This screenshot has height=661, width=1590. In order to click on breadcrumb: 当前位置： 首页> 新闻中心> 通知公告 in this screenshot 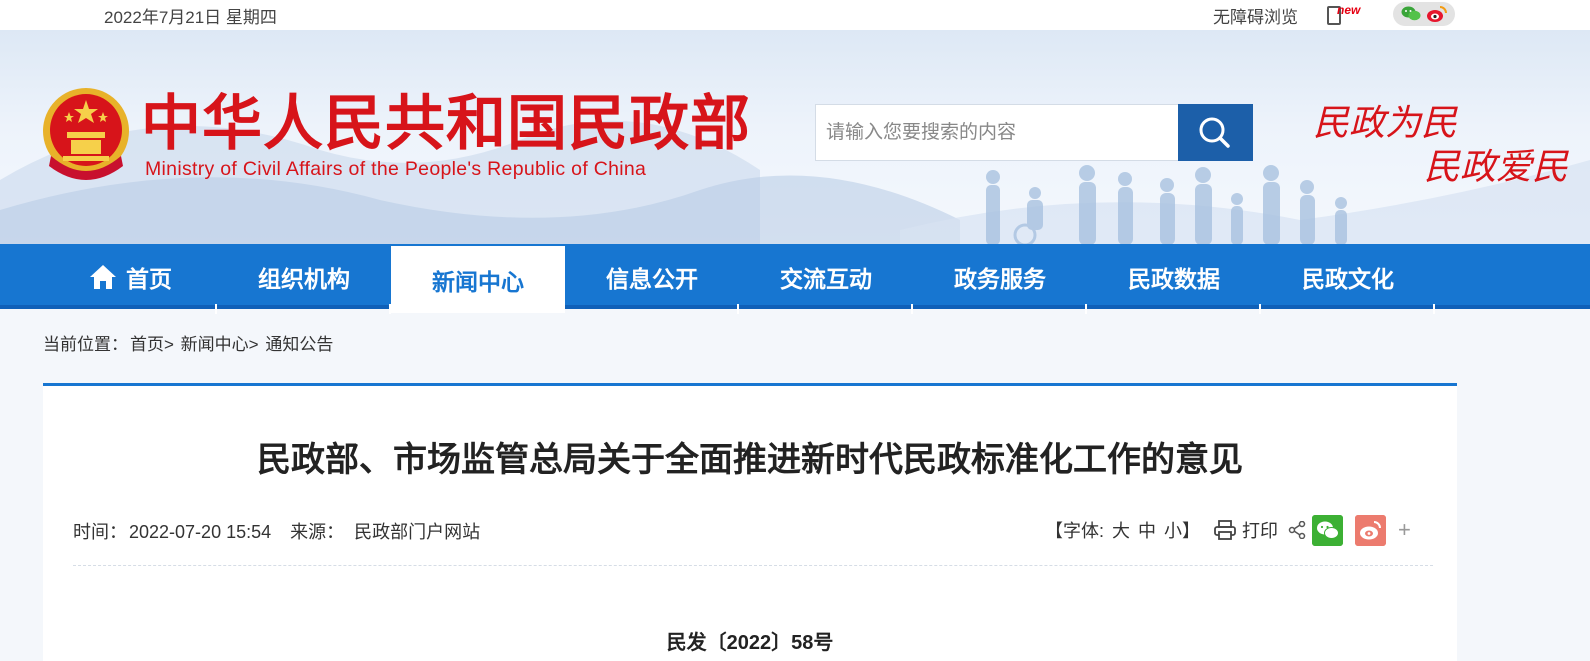, I will do `click(189, 342)`.